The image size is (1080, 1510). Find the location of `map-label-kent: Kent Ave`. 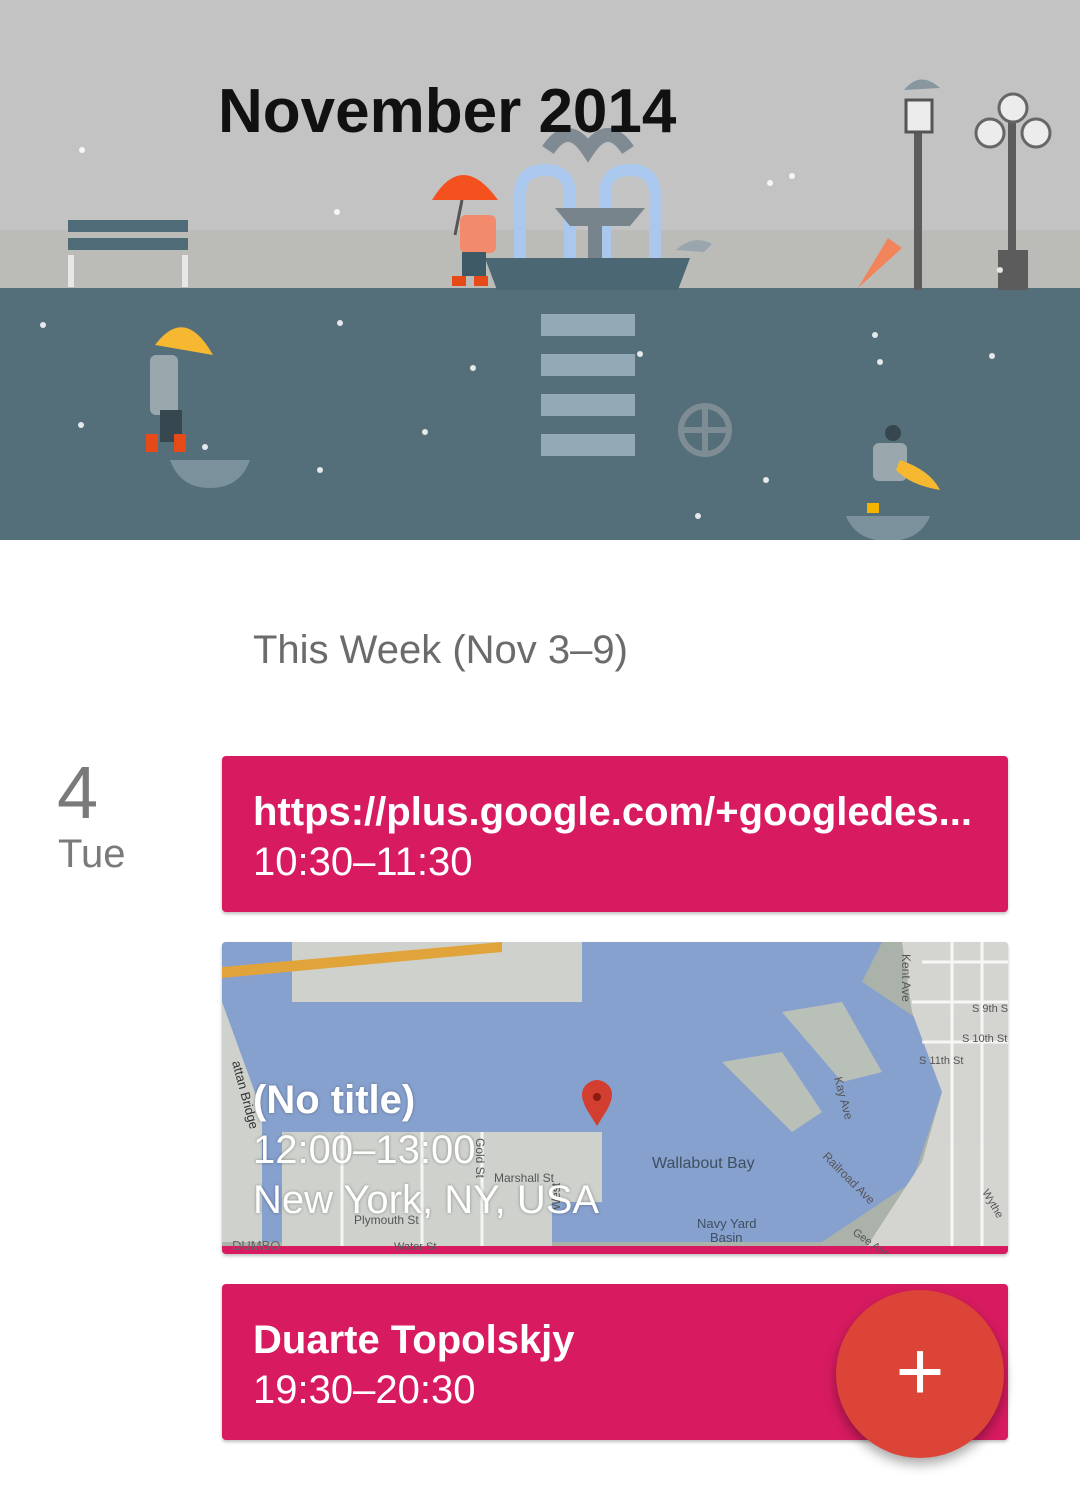

map-label-kent: Kent Ave is located at coordinates (906, 978).